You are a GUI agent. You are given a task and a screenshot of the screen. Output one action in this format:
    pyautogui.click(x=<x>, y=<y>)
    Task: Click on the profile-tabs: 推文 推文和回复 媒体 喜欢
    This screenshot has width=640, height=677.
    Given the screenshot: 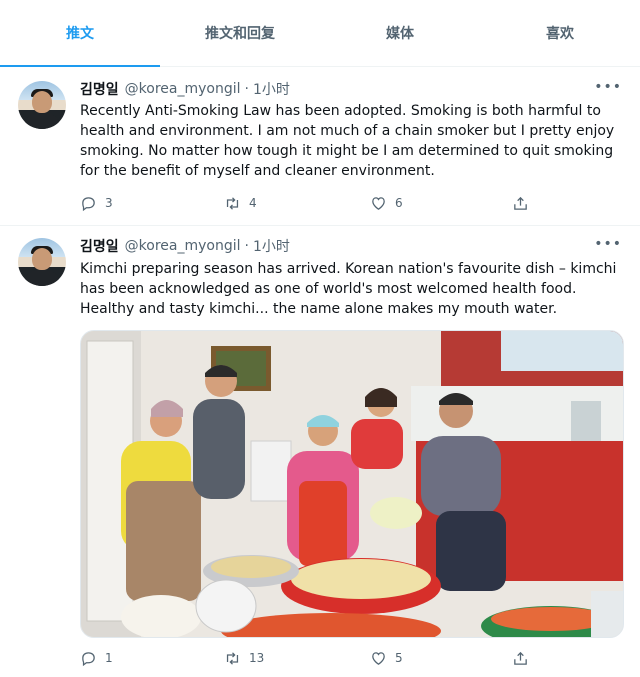 What is the action you would take?
    pyautogui.click(x=320, y=33)
    